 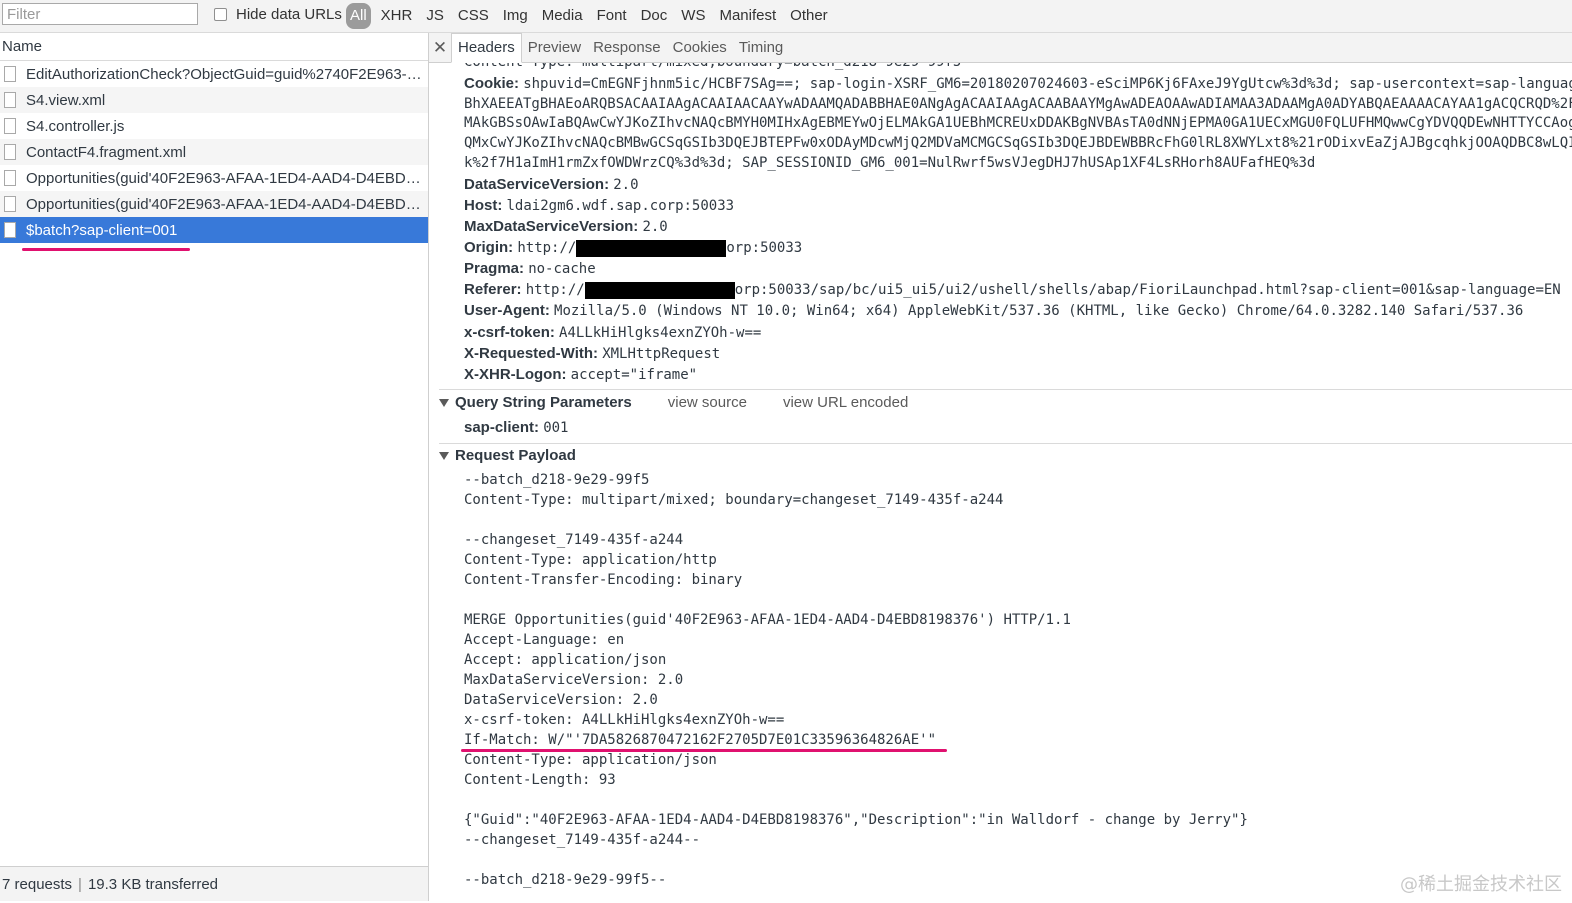 What do you see at coordinates (486, 48) in the screenshot?
I see `tab-headers: Headers` at bounding box center [486, 48].